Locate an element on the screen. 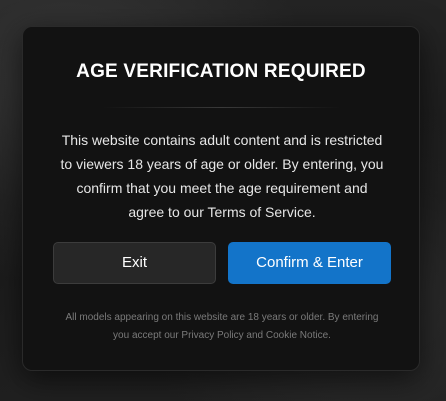  divider is located at coordinates (222, 107).